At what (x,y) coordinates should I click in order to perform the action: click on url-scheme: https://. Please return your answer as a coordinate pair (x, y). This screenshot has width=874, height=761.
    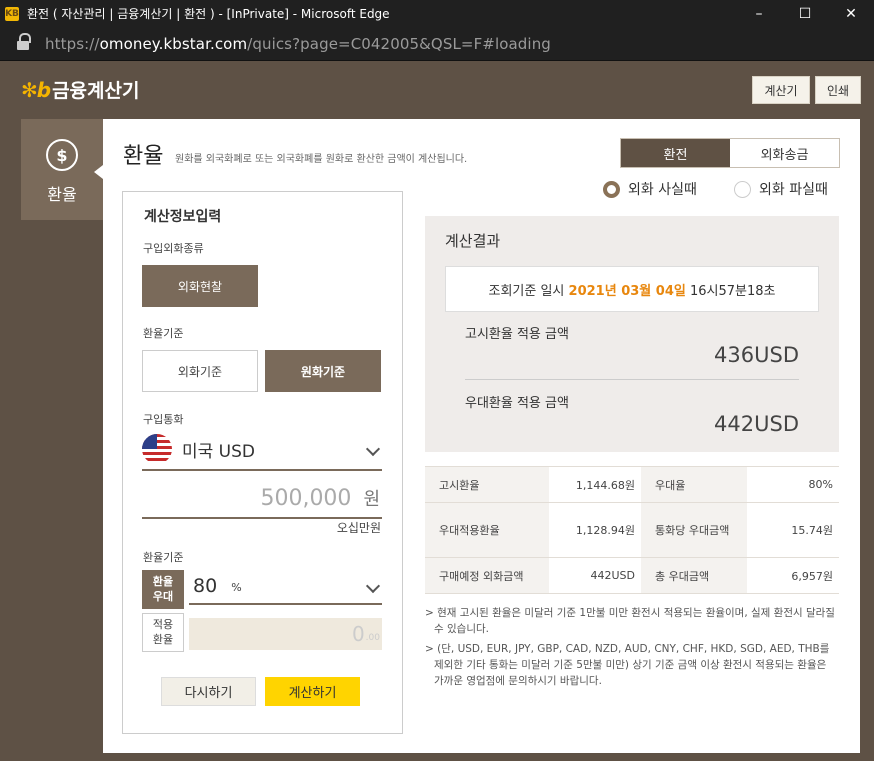
    Looking at the image, I should click on (72, 43).